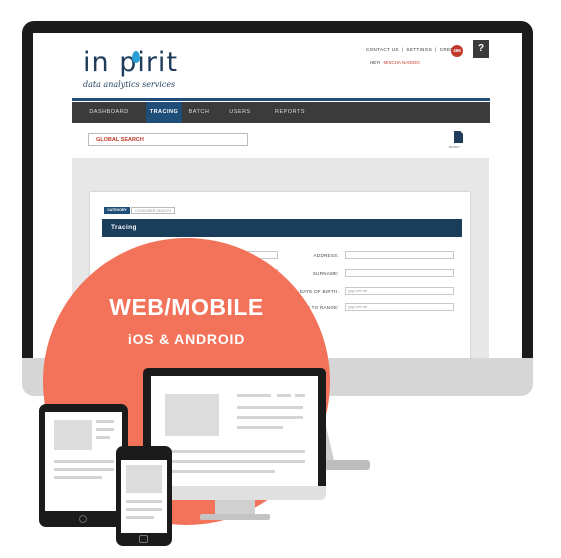  What do you see at coordinates (382, 49) in the screenshot?
I see `contact-us-link: CONTACT US` at bounding box center [382, 49].